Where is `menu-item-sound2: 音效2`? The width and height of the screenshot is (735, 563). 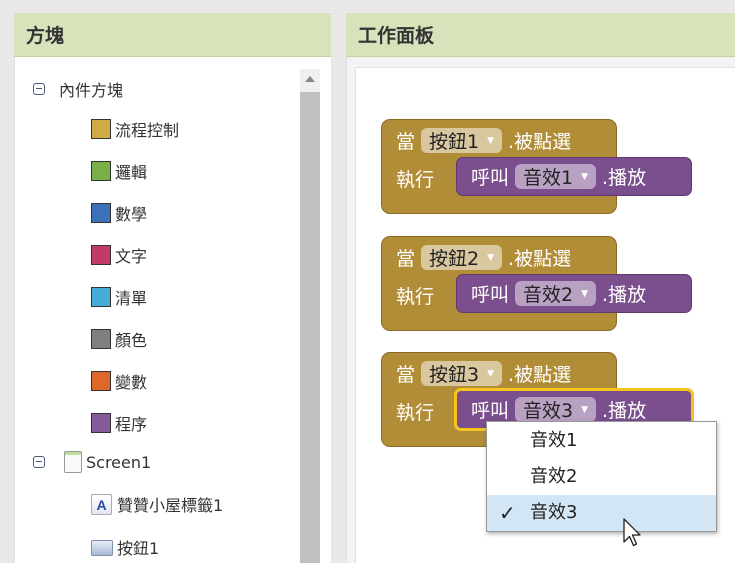
menu-item-sound2: 音效2 is located at coordinates (601, 477).